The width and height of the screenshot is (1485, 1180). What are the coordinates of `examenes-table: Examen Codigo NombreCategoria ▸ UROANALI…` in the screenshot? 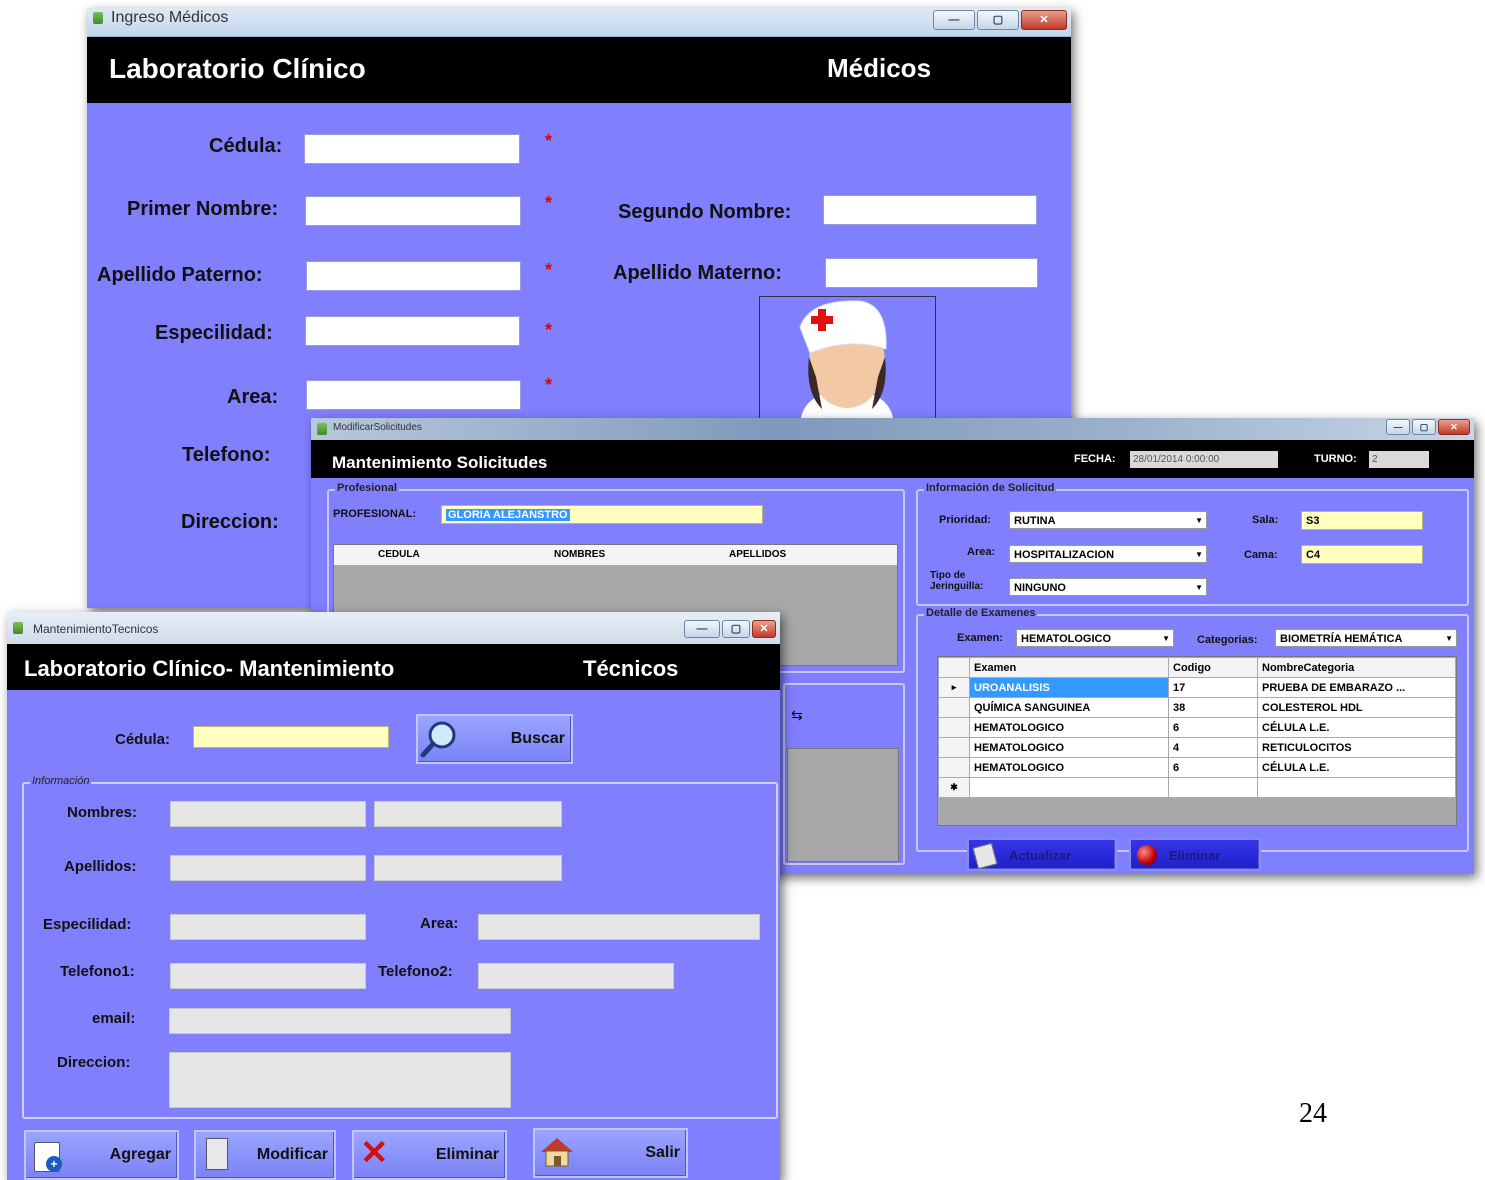 It's located at (1197, 727).